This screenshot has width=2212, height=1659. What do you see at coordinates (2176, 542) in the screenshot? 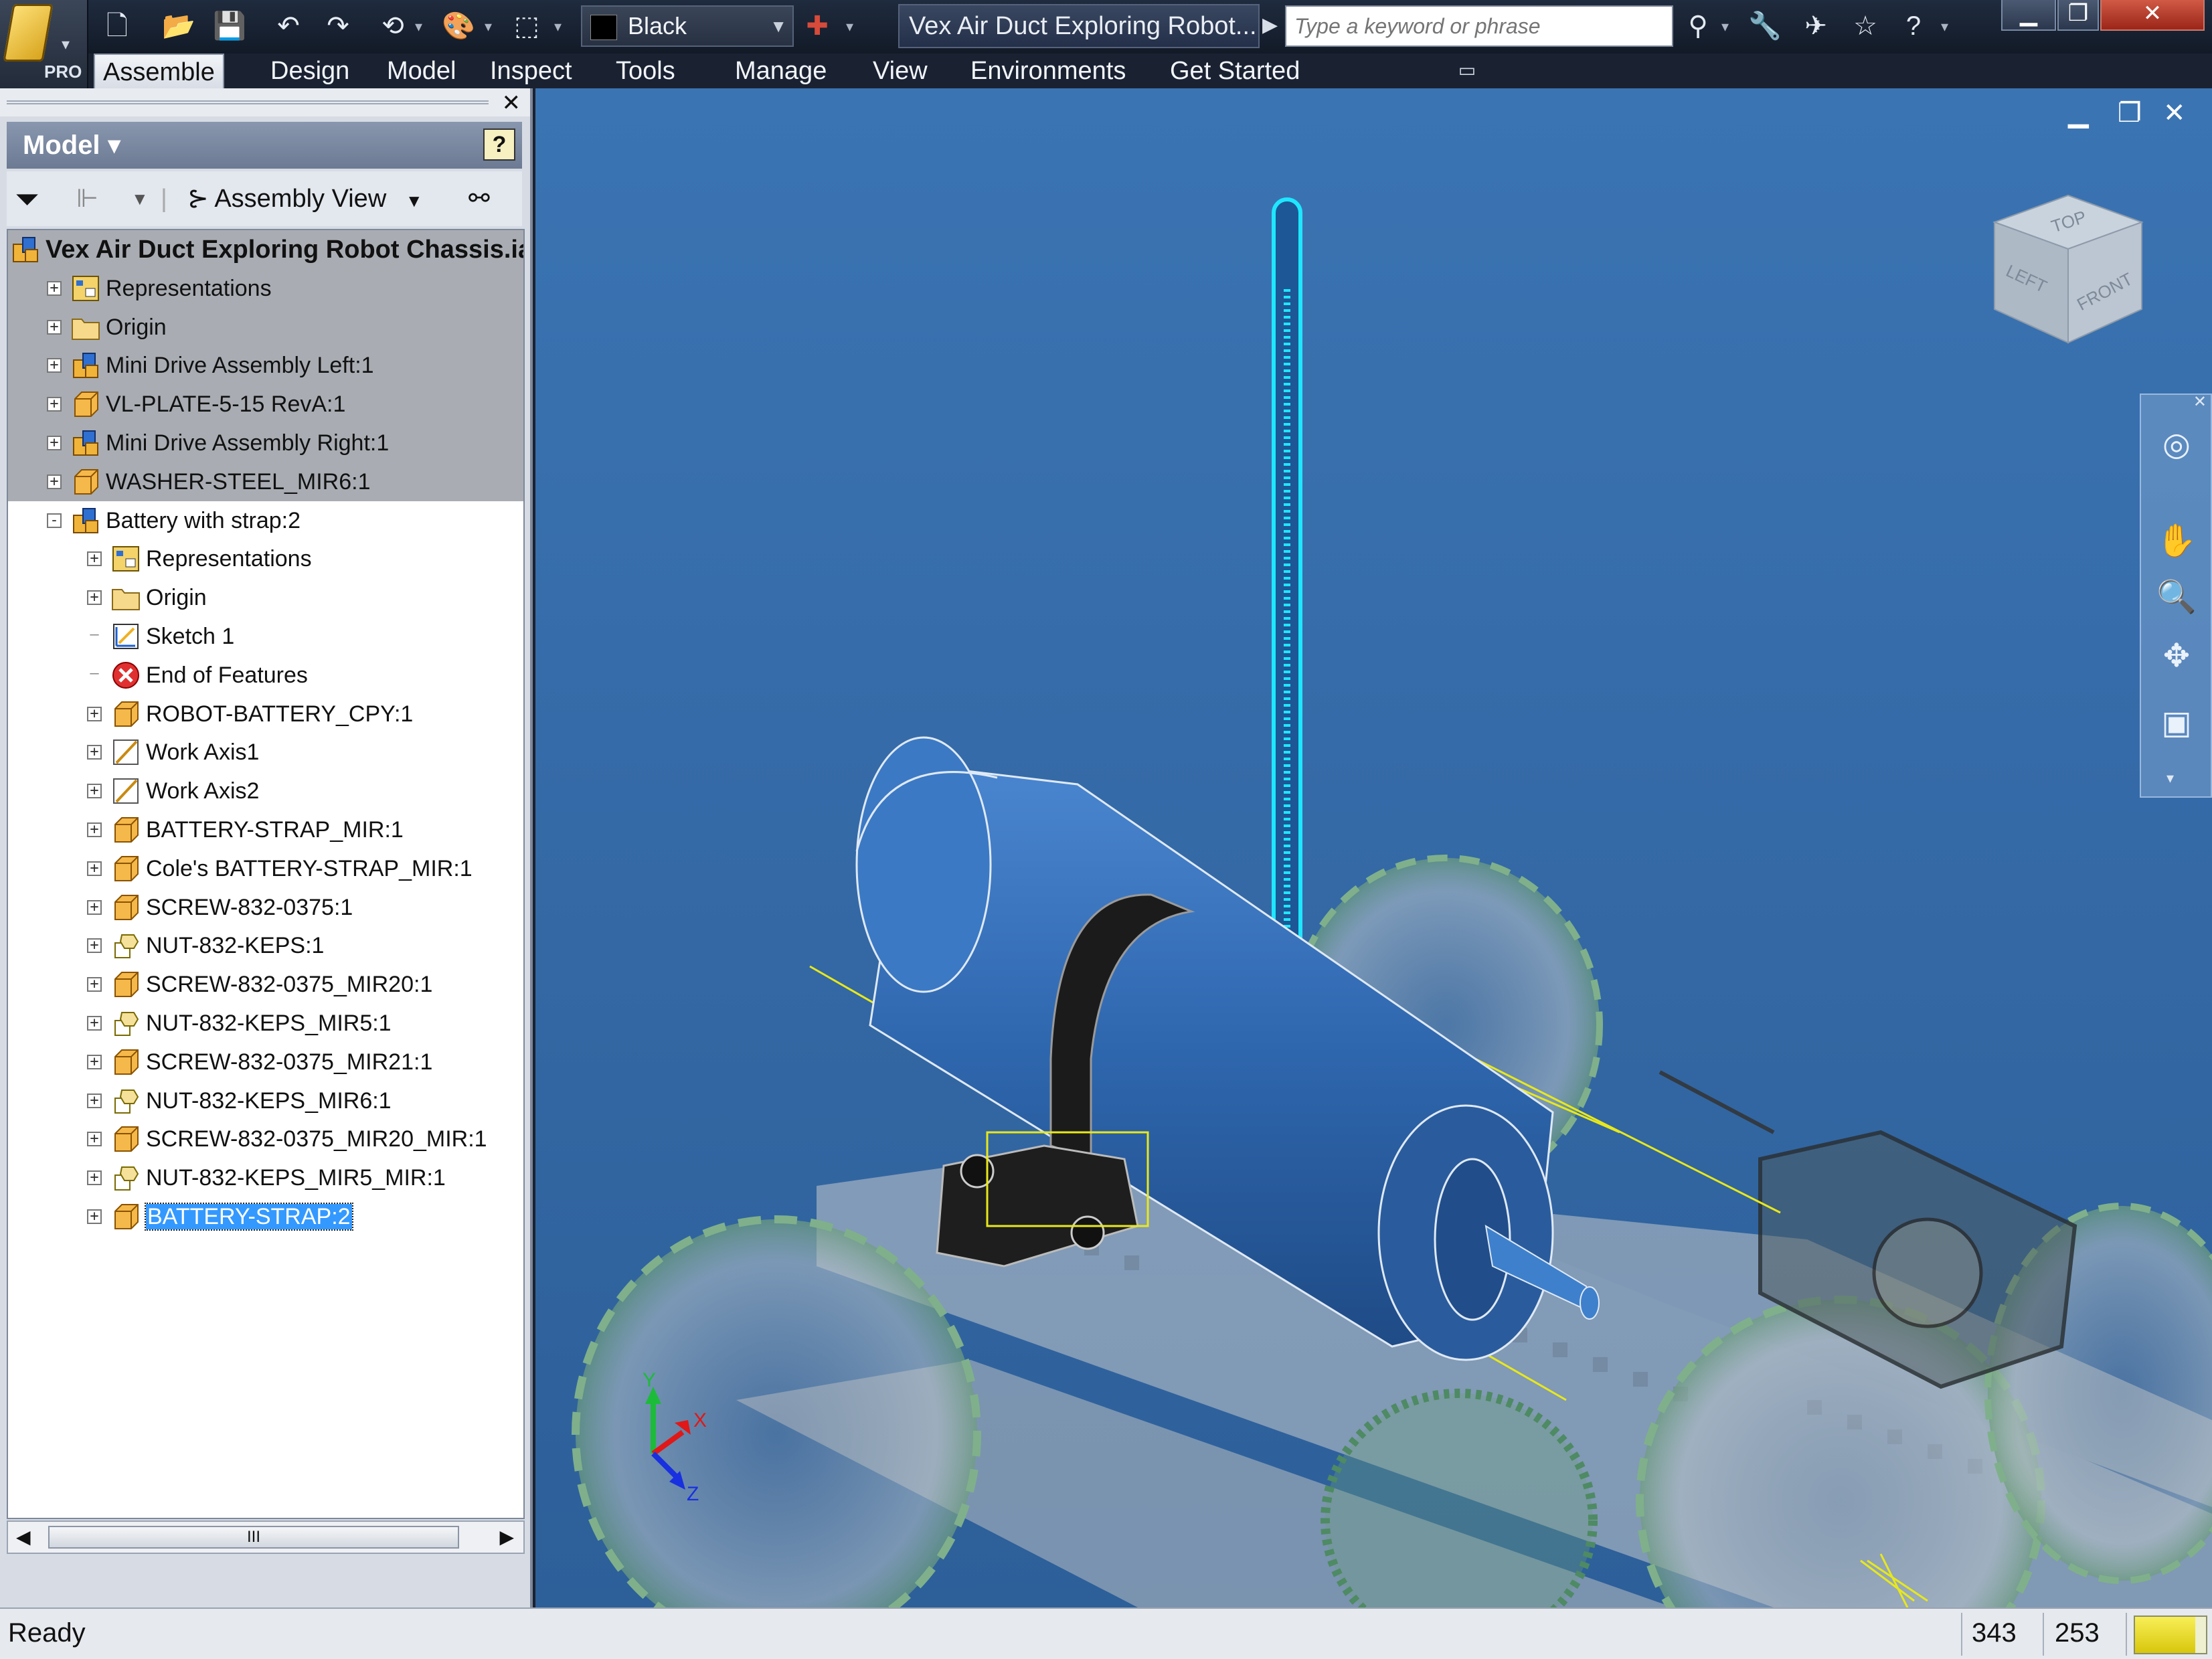
I see `pan-icon: ✋` at bounding box center [2176, 542].